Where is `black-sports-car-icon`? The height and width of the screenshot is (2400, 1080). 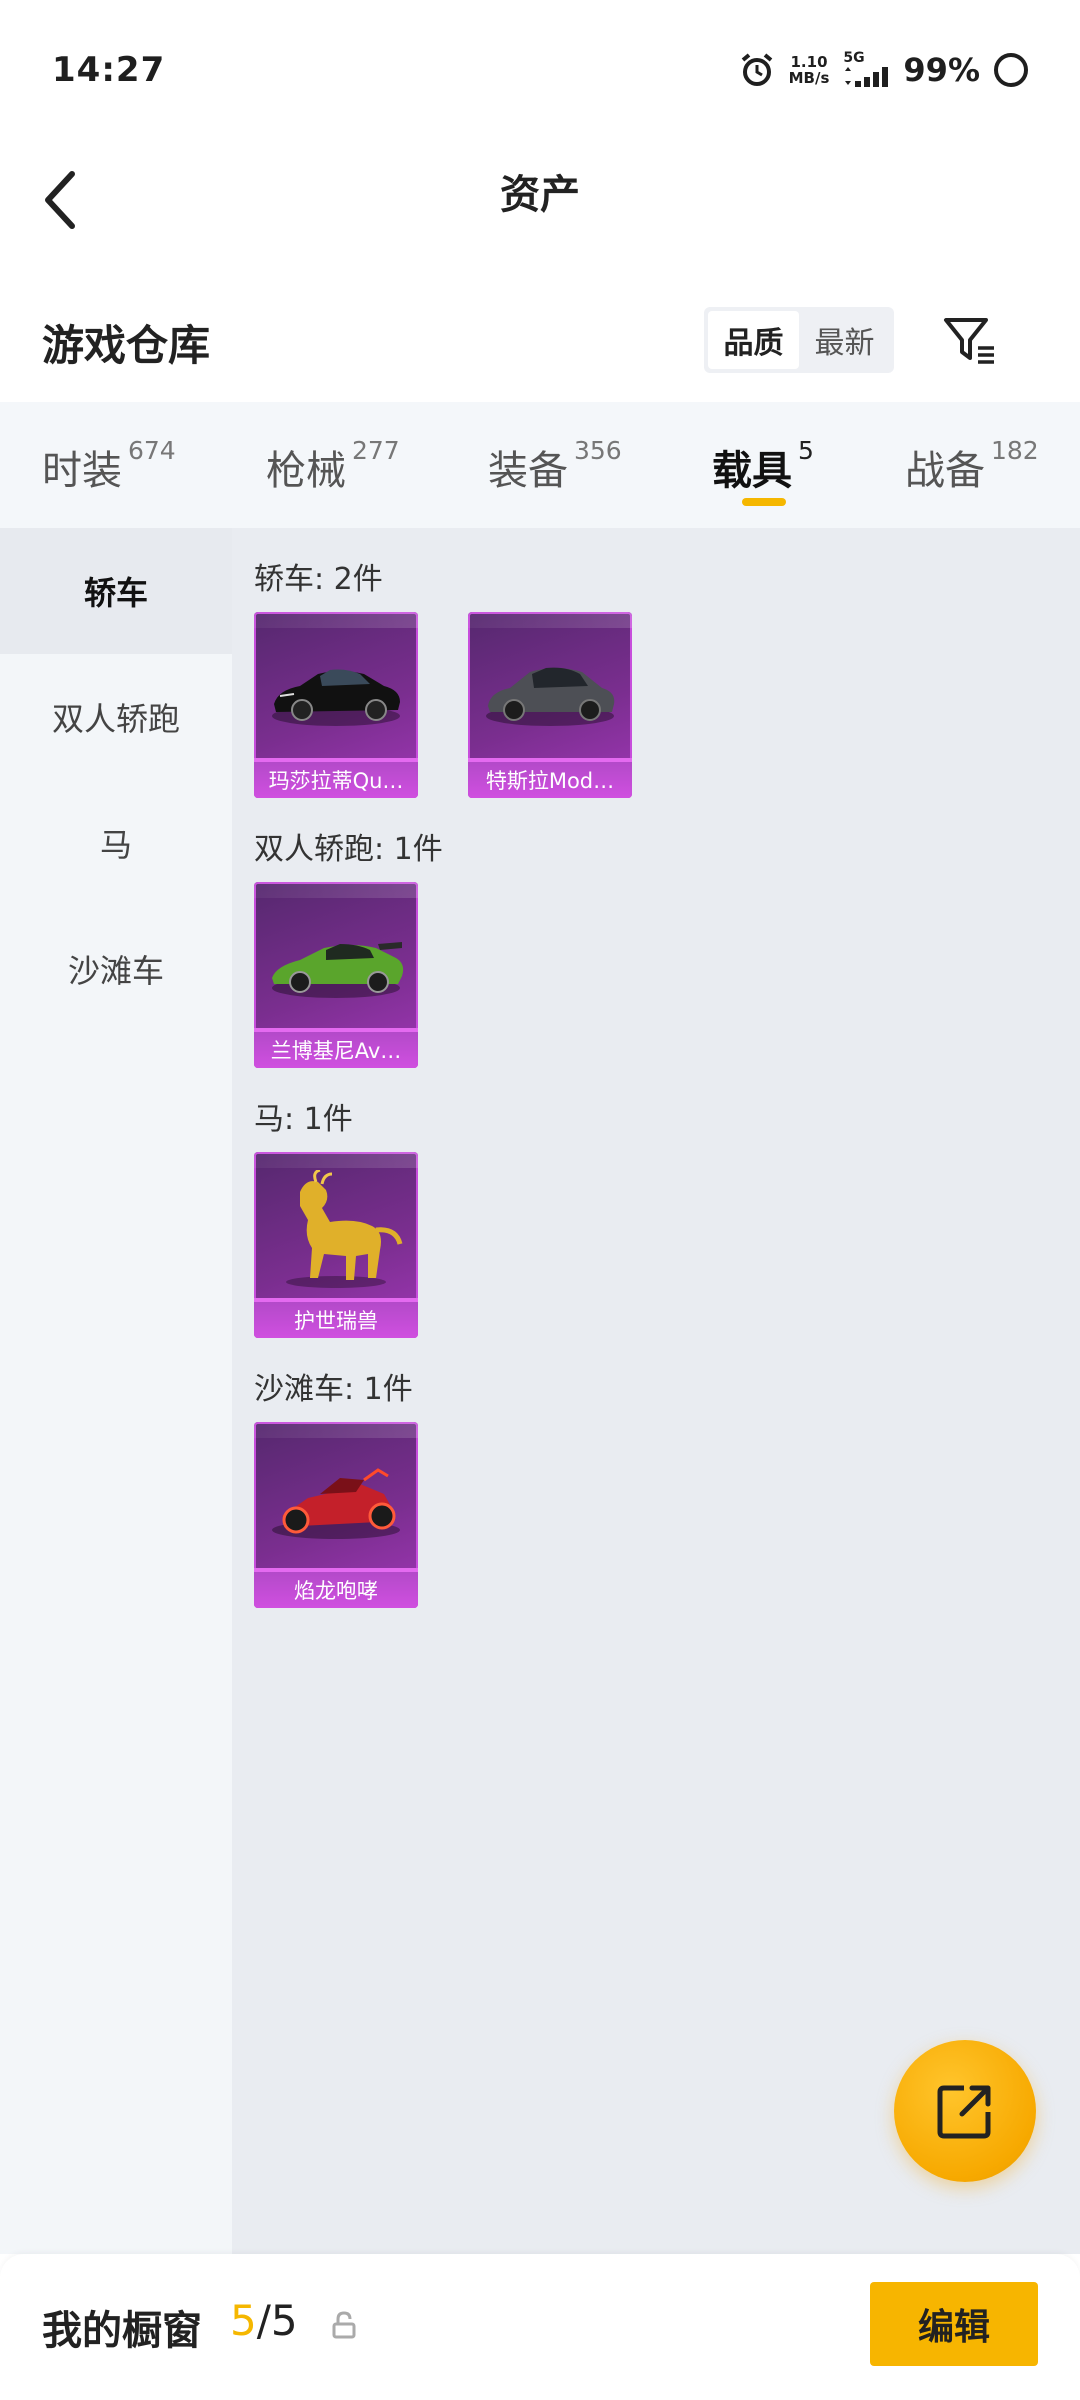 black-sports-car-icon is located at coordinates (336, 697).